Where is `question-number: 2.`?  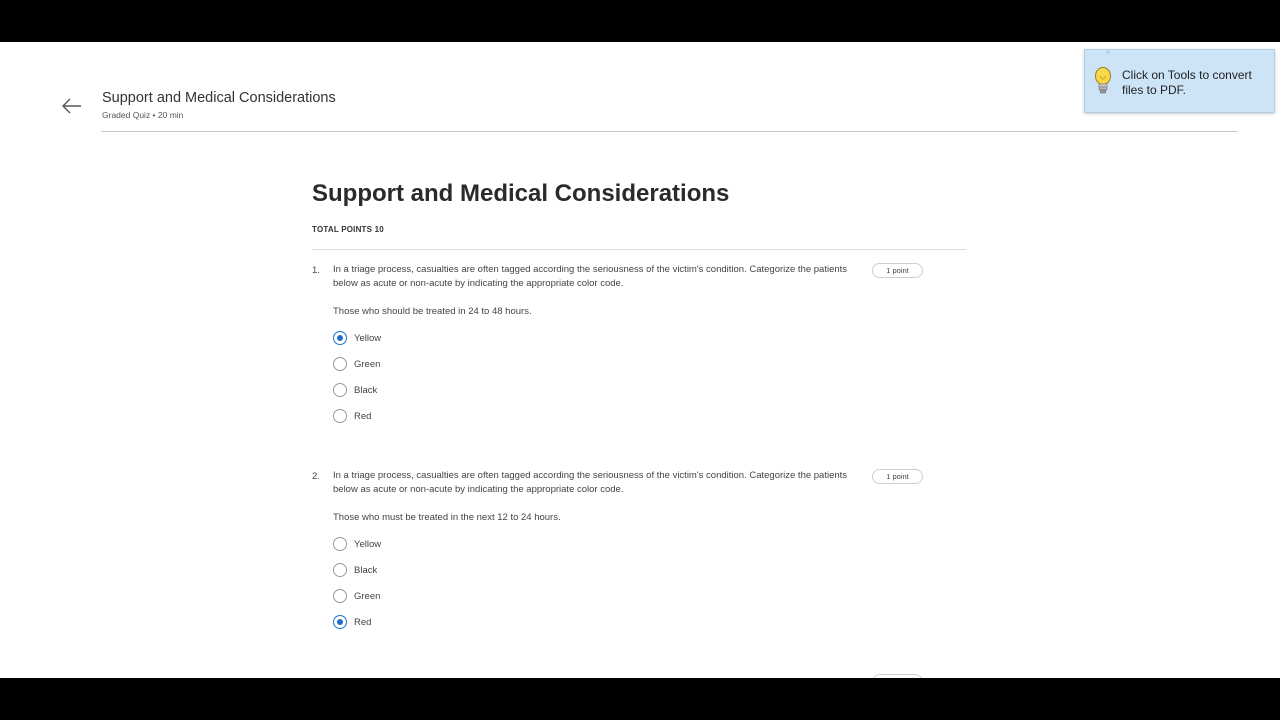
question-number: 2. is located at coordinates (316, 476).